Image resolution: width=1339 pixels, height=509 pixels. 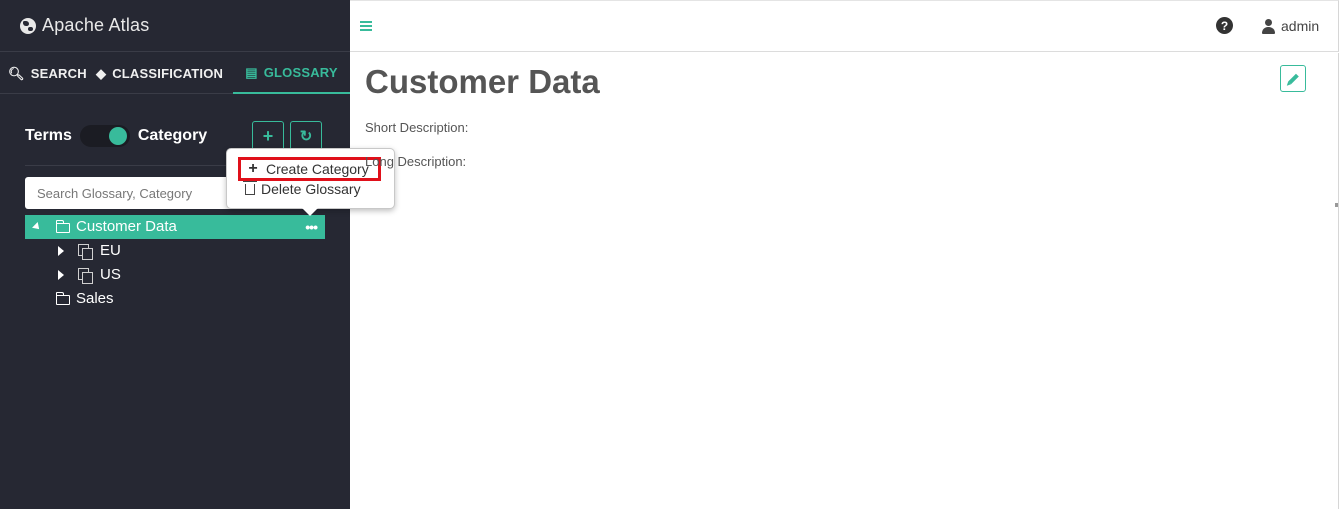 I want to click on user-menu: admin, so click(x=1290, y=26).